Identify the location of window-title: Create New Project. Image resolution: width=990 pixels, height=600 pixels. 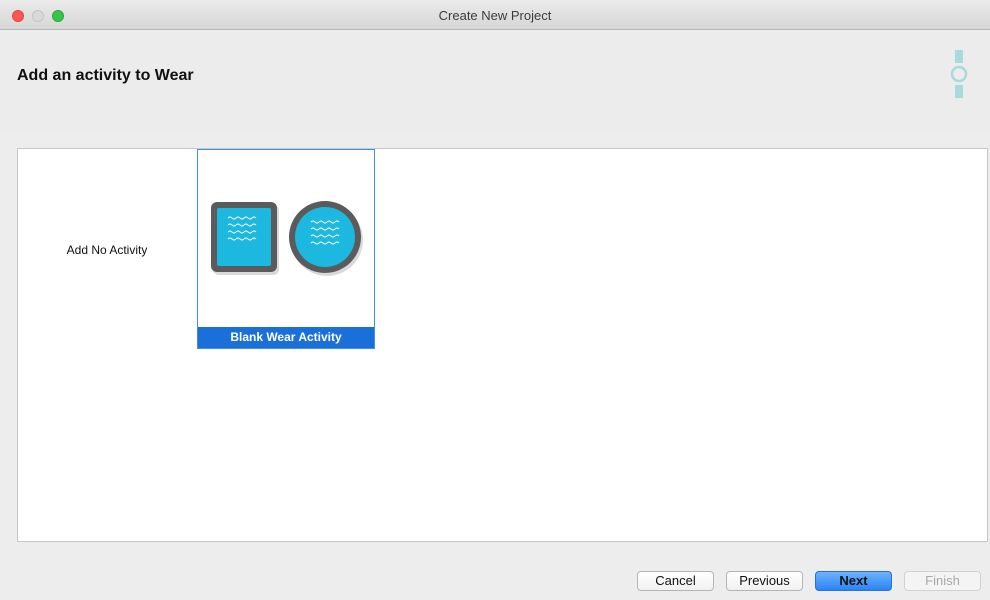
(495, 15).